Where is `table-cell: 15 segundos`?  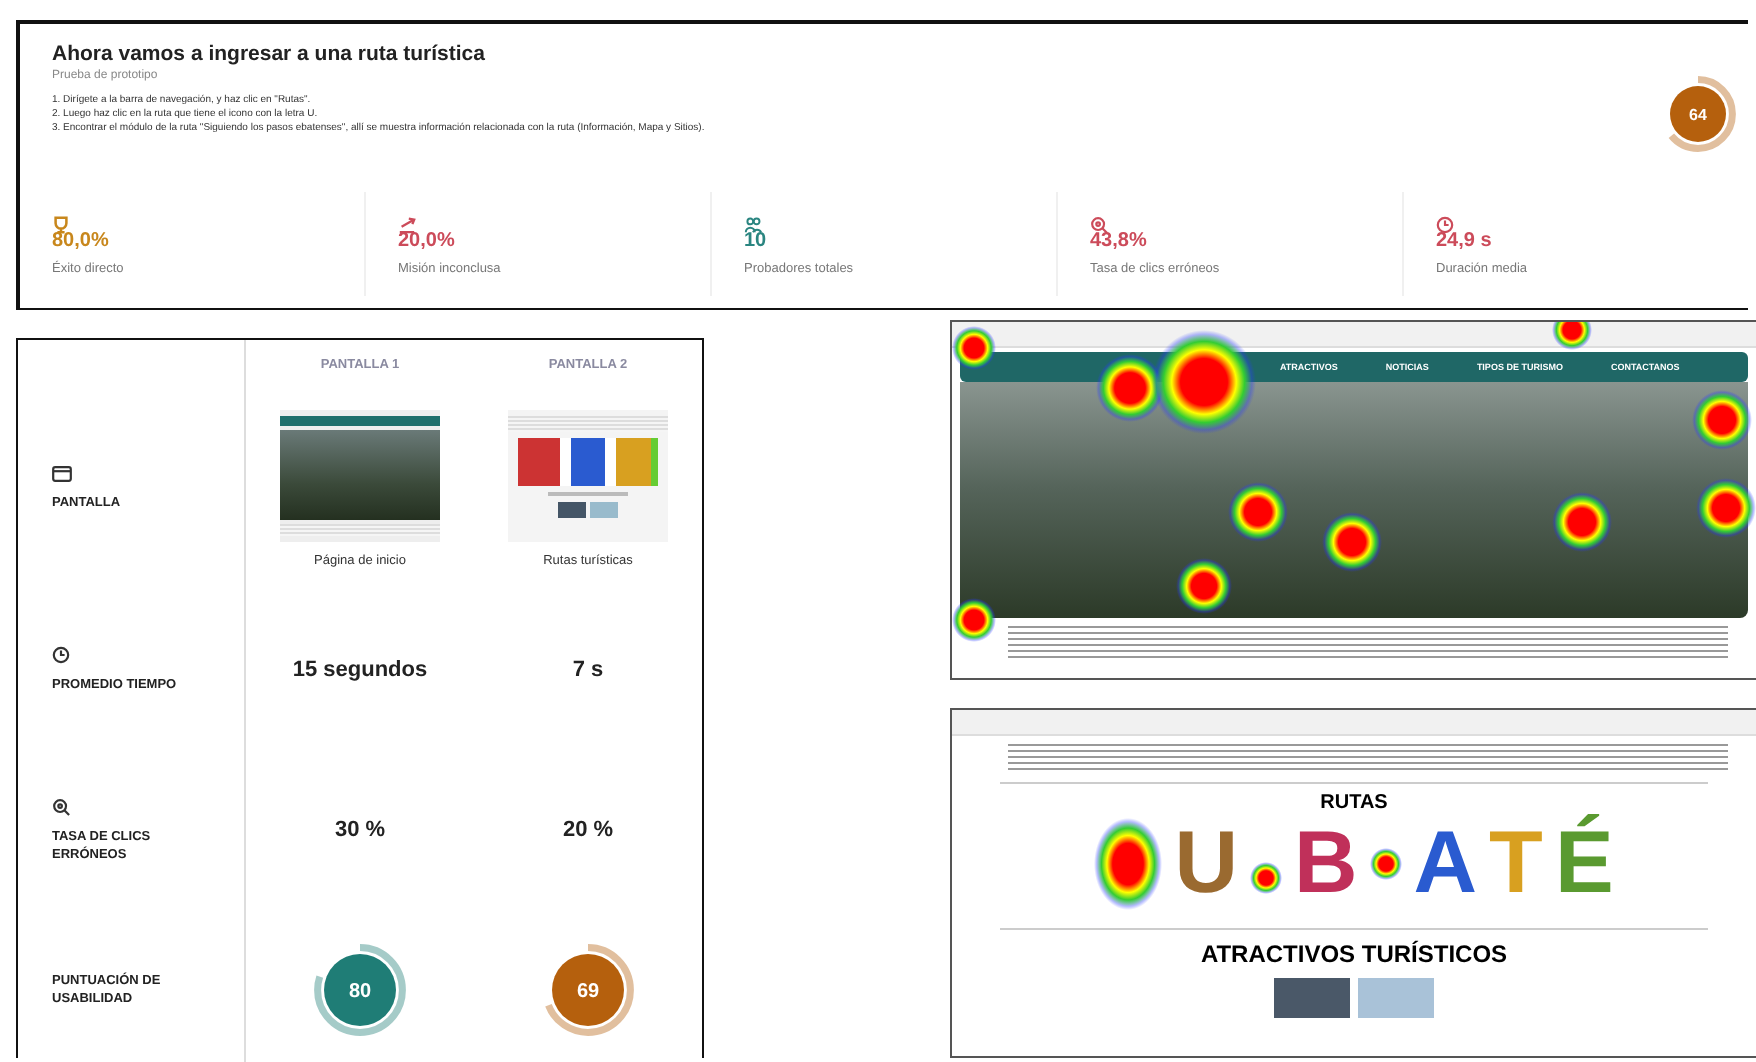 table-cell: 15 segundos is located at coordinates (360, 670).